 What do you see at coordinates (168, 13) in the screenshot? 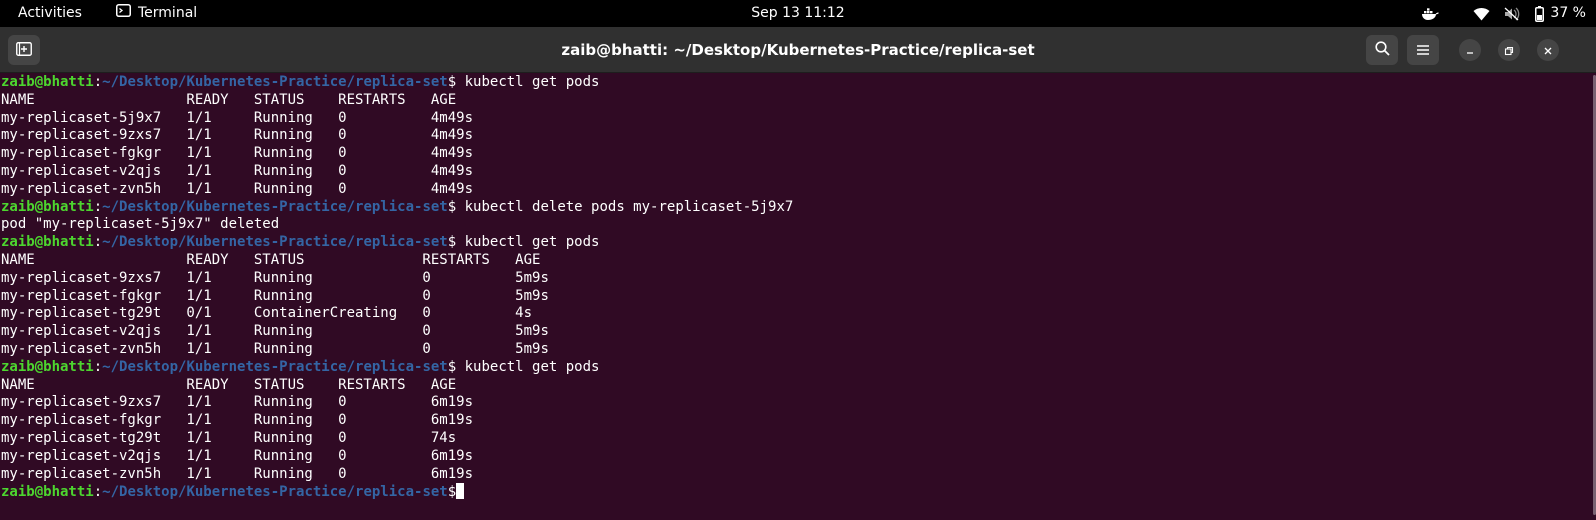
I see `app-name: Terminal` at bounding box center [168, 13].